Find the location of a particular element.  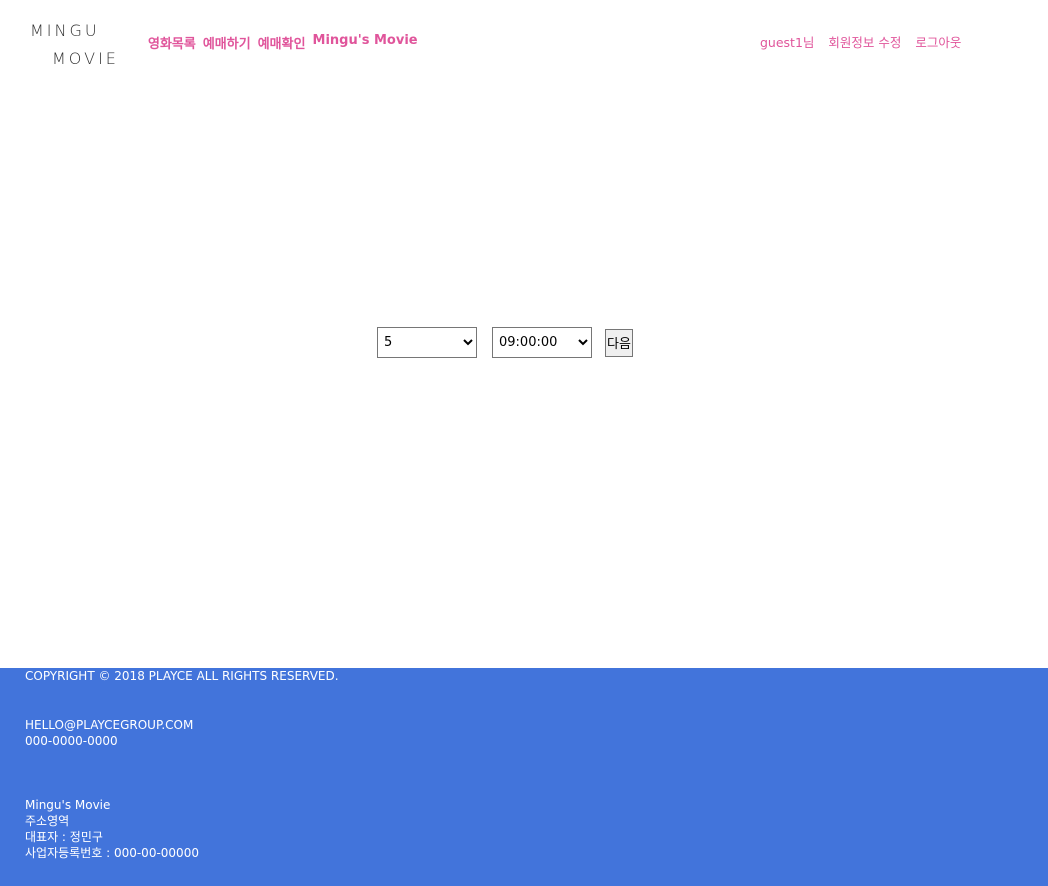

logo-line-1: MINGU is located at coordinates (65, 30).